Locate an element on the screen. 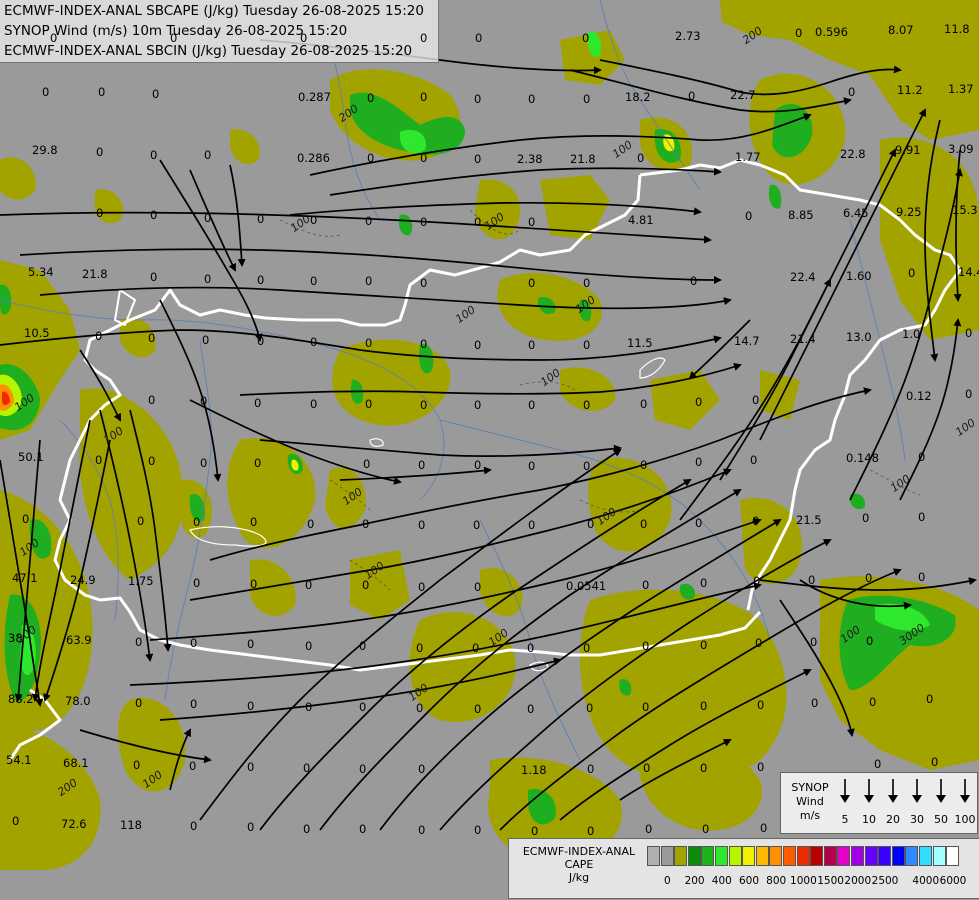 The width and height of the screenshot is (979, 900). wind-speed-label: 100 is located at coordinates (965, 819).